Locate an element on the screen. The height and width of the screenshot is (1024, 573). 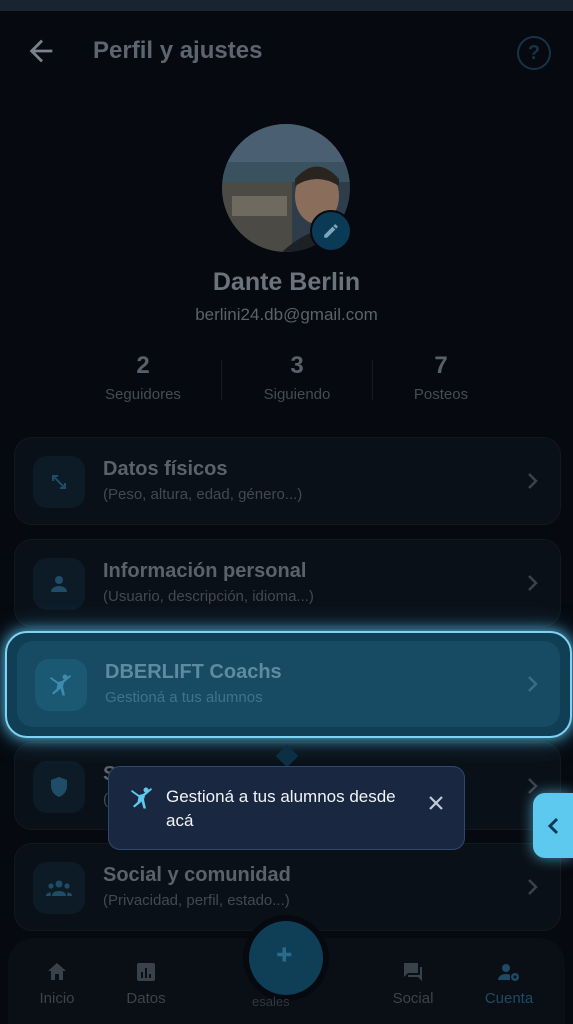
profile-name: Dante Berlin is located at coordinates (286, 282).